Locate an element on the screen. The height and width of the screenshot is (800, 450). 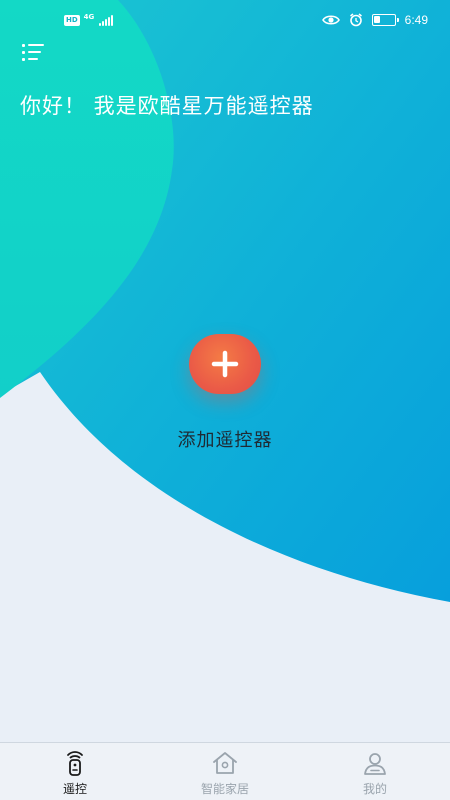
tab-mine: 我的 is located at coordinates (375, 771).